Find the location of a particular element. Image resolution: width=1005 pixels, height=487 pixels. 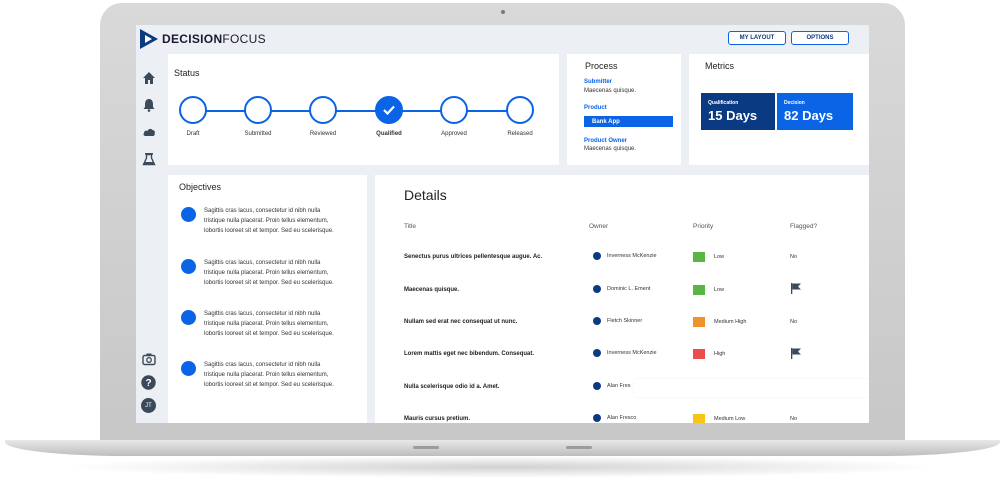

row-owner: Alan Fres is located at coordinates (612, 386).